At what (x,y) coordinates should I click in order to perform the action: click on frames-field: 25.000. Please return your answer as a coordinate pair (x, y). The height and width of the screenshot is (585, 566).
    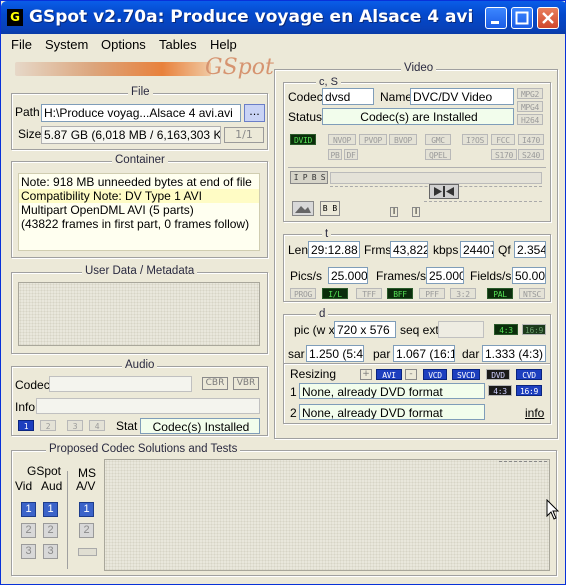
    Looking at the image, I should click on (445, 275).